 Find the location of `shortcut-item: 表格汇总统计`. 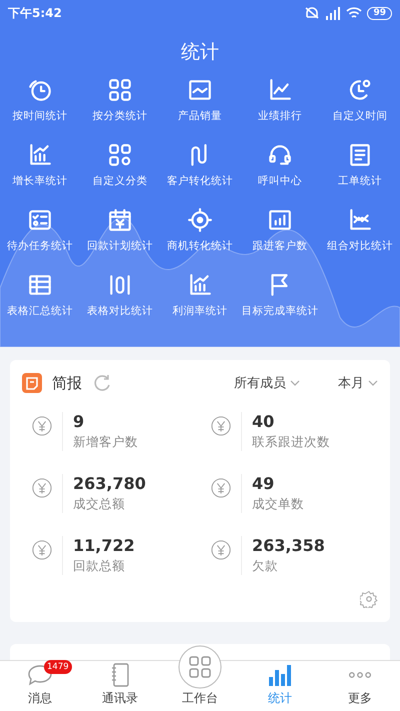

shortcut-item: 表格汇总统计 is located at coordinates (40, 300).